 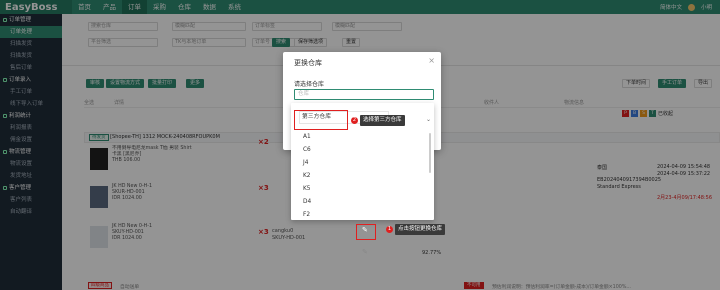 I want to click on chevron-down-icon: ⌄, so click(x=428, y=119).